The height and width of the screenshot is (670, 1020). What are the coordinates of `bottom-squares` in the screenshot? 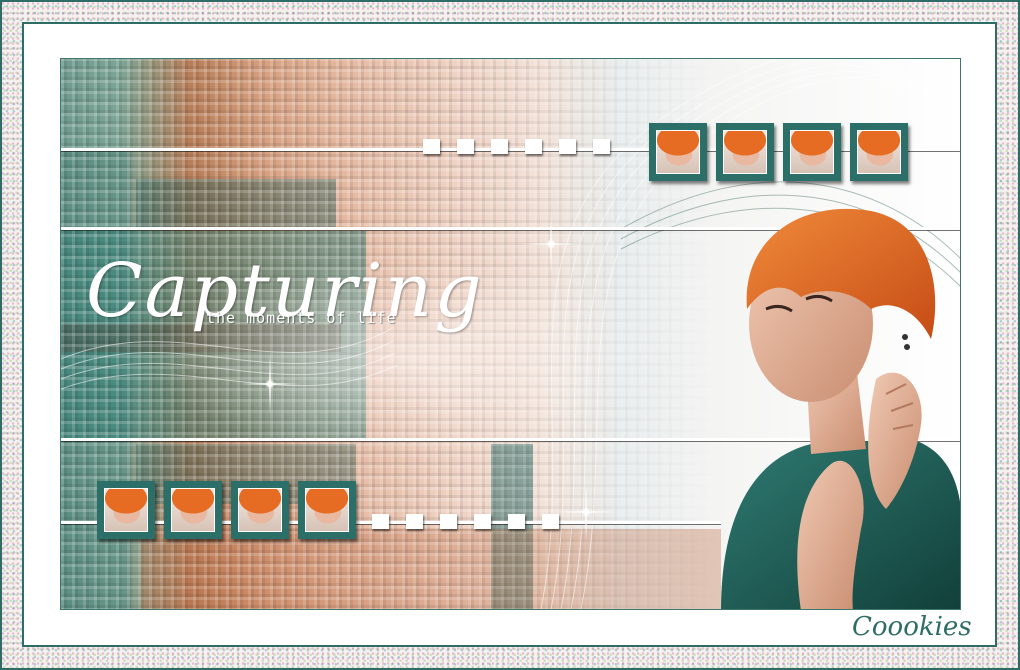 It's located at (465, 521).